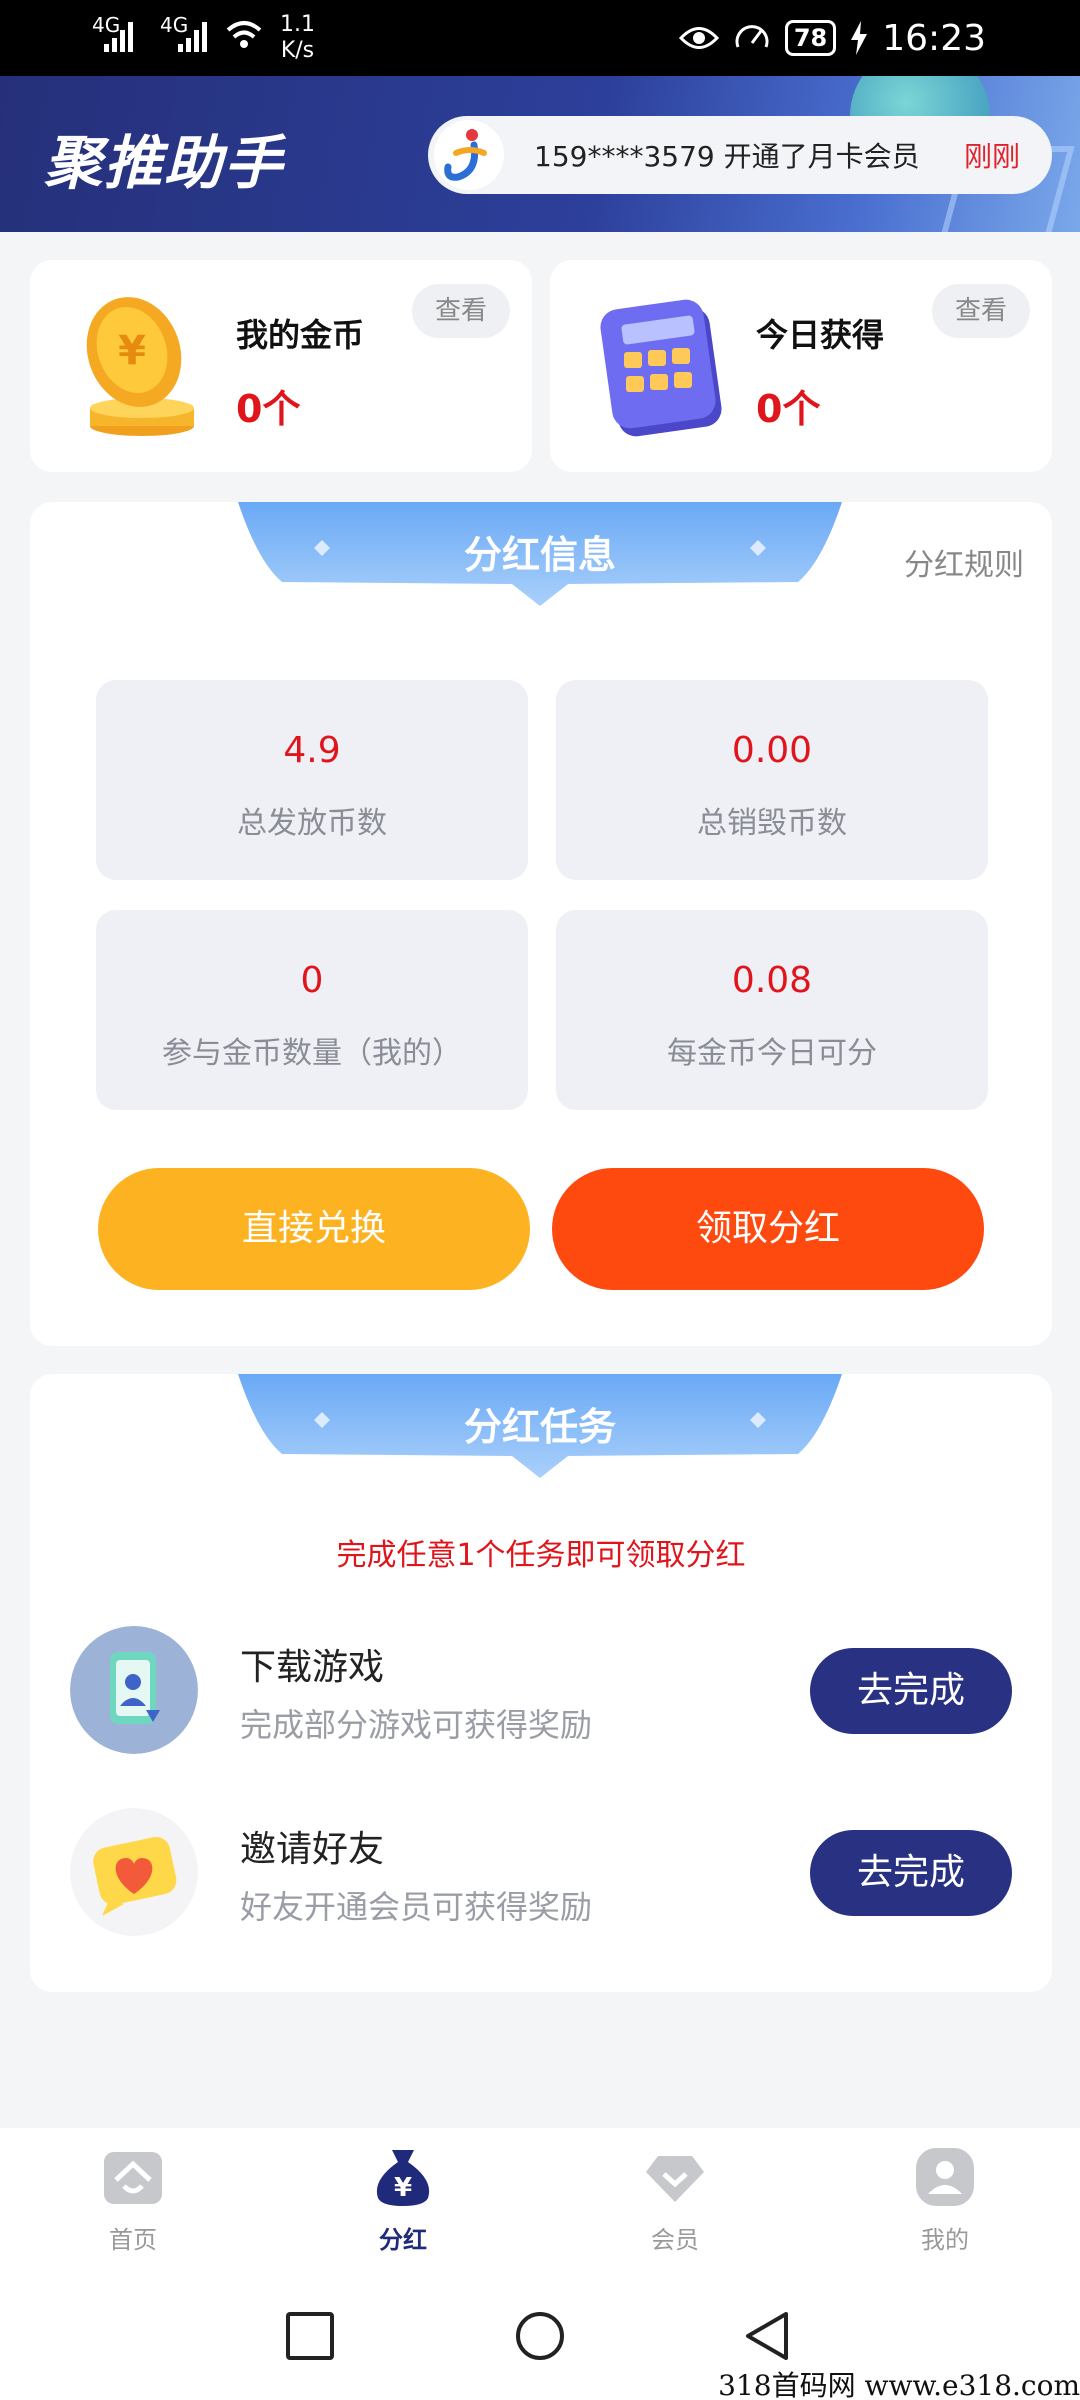 Image resolution: width=1080 pixels, height=2400 pixels. Describe the element at coordinates (281, 366) in the screenshot. I see `my-coins-card: ¥ 我的金币 0个 查看` at that location.